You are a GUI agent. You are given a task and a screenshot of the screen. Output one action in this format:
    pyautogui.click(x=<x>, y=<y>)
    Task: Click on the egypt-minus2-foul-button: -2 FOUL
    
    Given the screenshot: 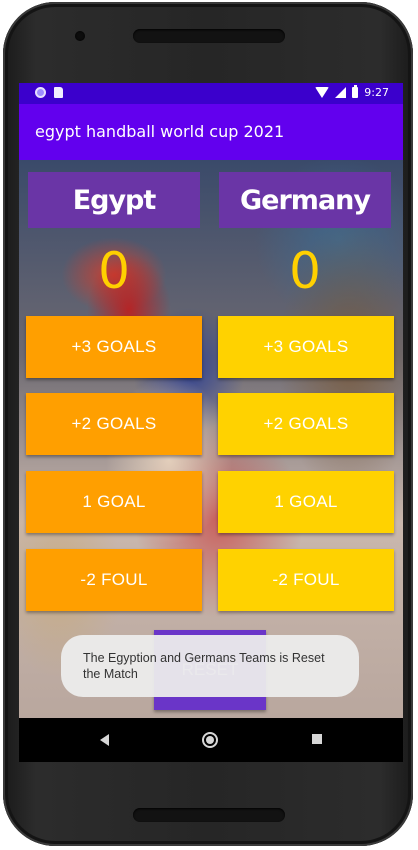 What is the action you would take?
    pyautogui.click(x=114, y=580)
    